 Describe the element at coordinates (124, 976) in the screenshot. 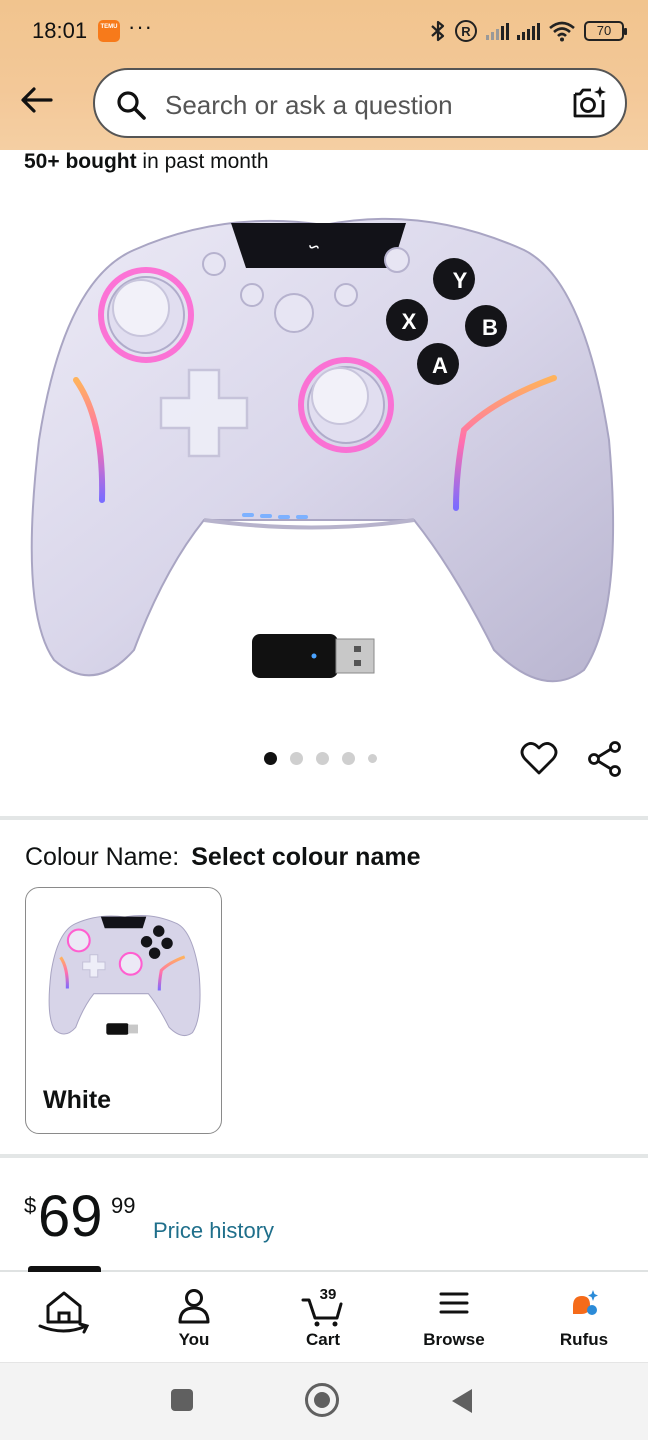

I see `colour-thumbnail-image` at that location.